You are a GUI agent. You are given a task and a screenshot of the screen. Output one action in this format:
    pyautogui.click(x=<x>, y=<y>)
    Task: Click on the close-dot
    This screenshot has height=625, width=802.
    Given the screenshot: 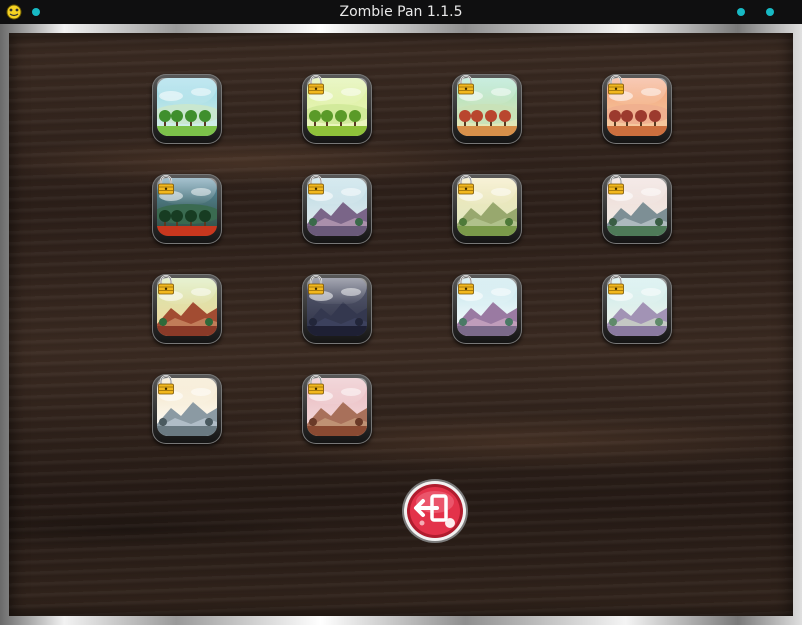 What is the action you would take?
    pyautogui.click(x=770, y=12)
    